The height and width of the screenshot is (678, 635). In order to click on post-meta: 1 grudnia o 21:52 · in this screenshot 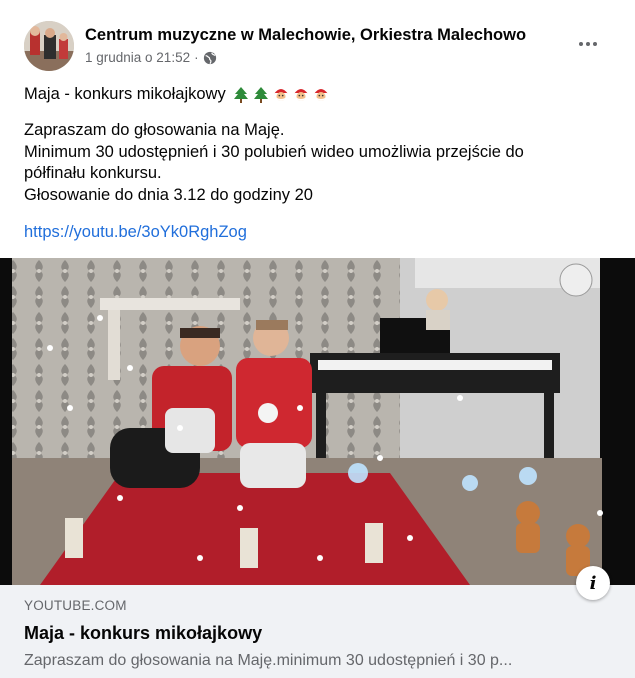, I will do `click(151, 57)`.